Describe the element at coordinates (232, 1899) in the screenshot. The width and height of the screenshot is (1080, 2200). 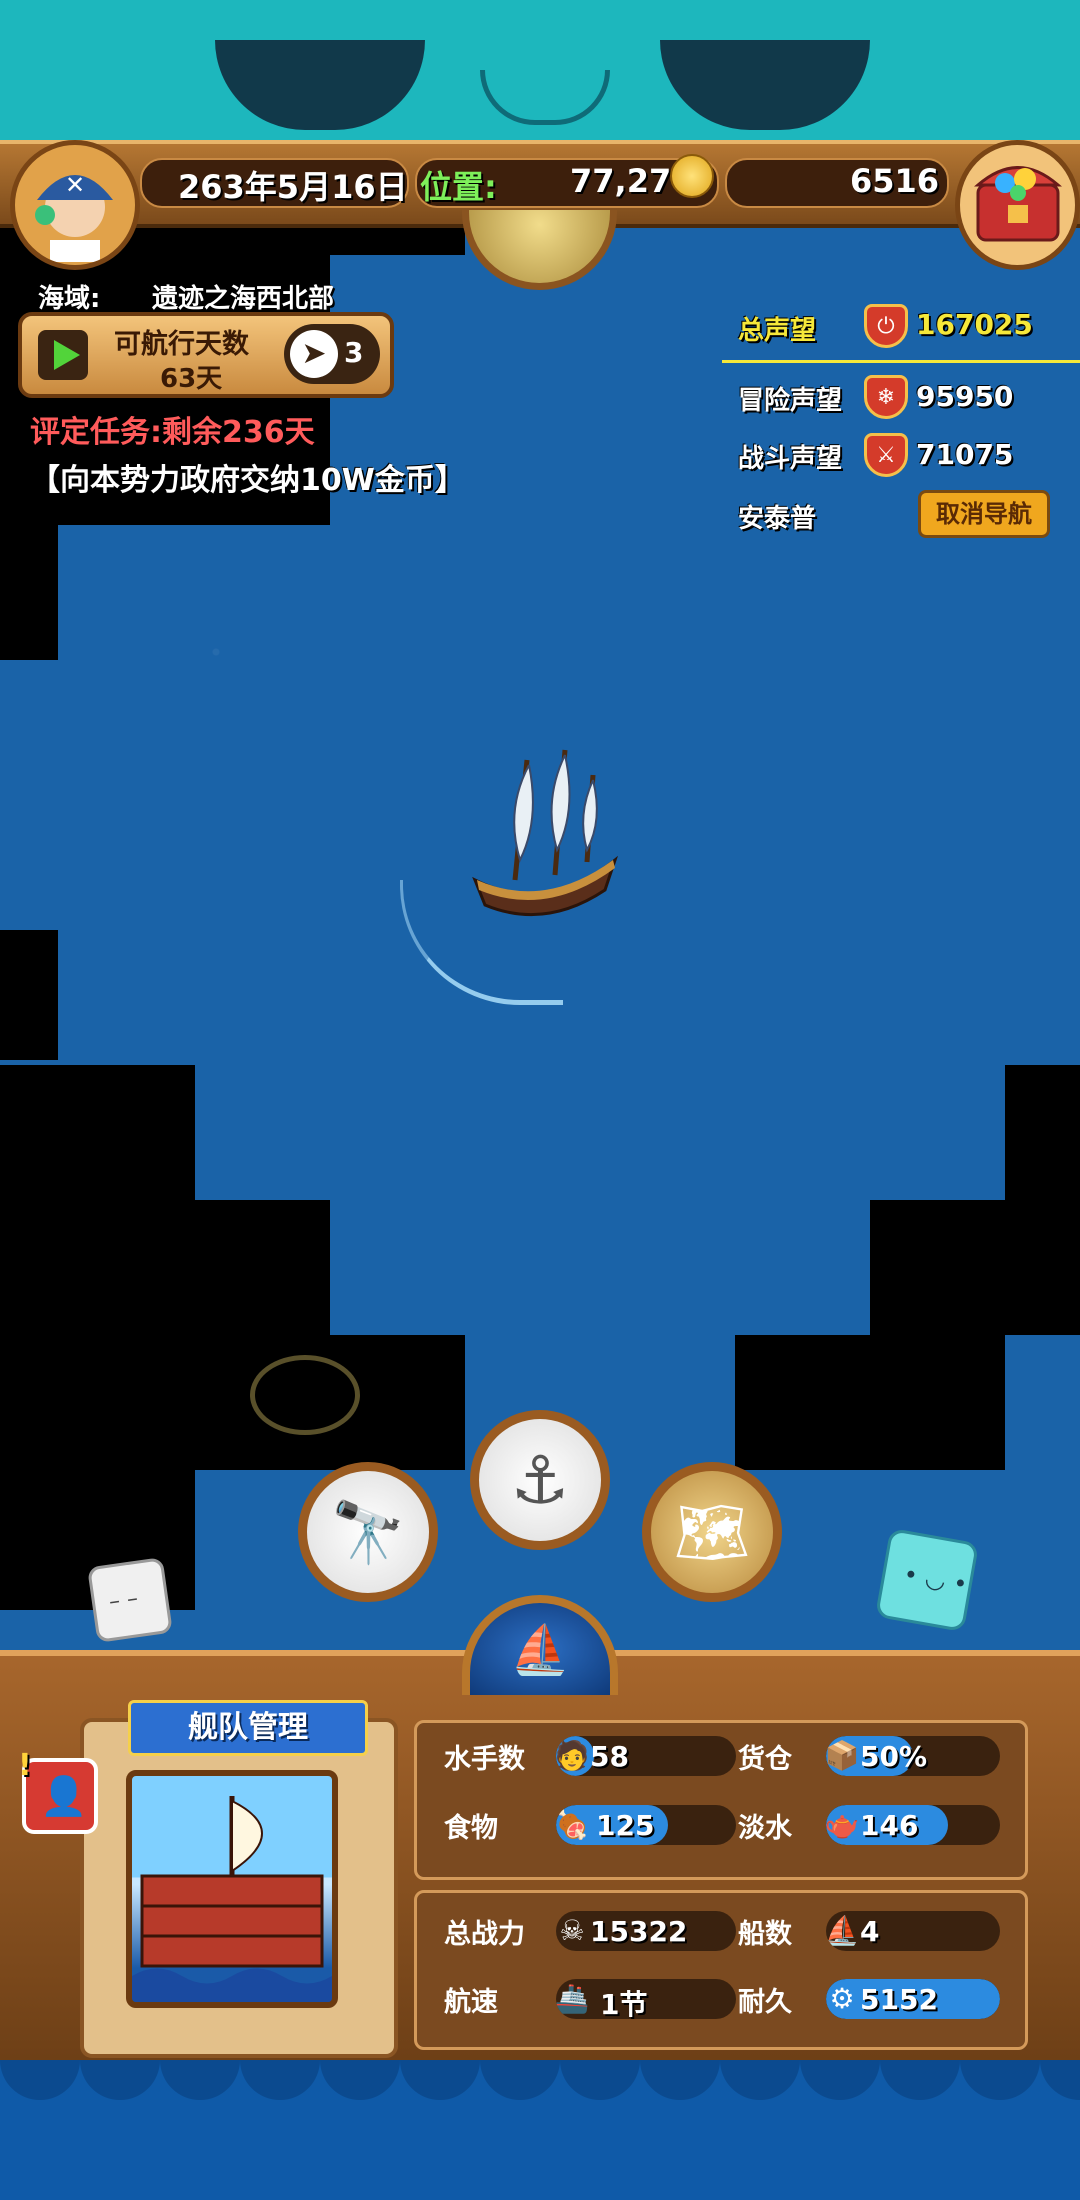
I see `ship-cutaway-icon` at that location.